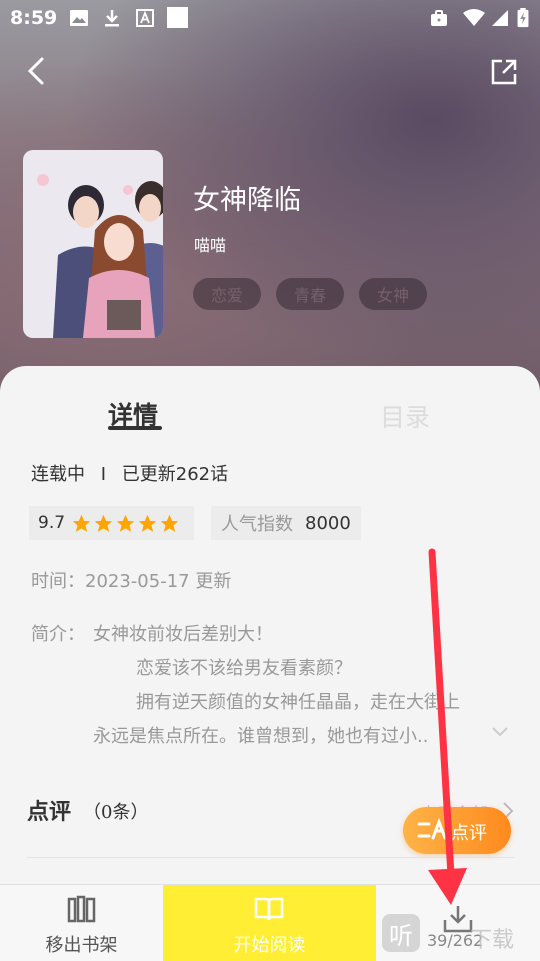 This screenshot has height=961, width=540. What do you see at coordinates (227, 294) in the screenshot?
I see `tag-romance: 恋爱` at bounding box center [227, 294].